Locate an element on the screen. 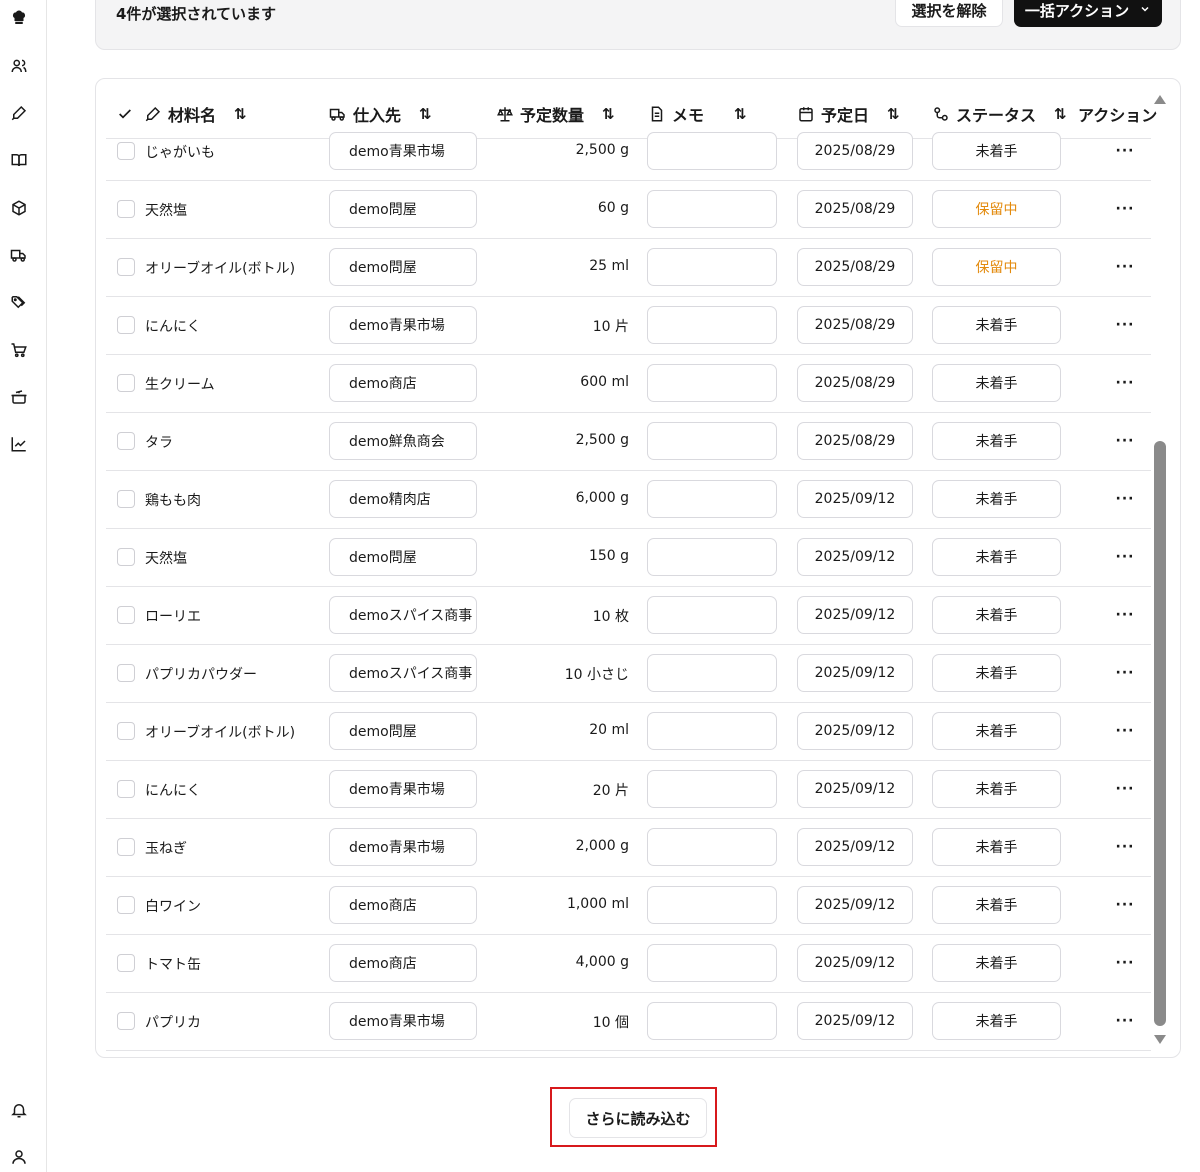  chef-hat-icon is located at coordinates (19, 18).